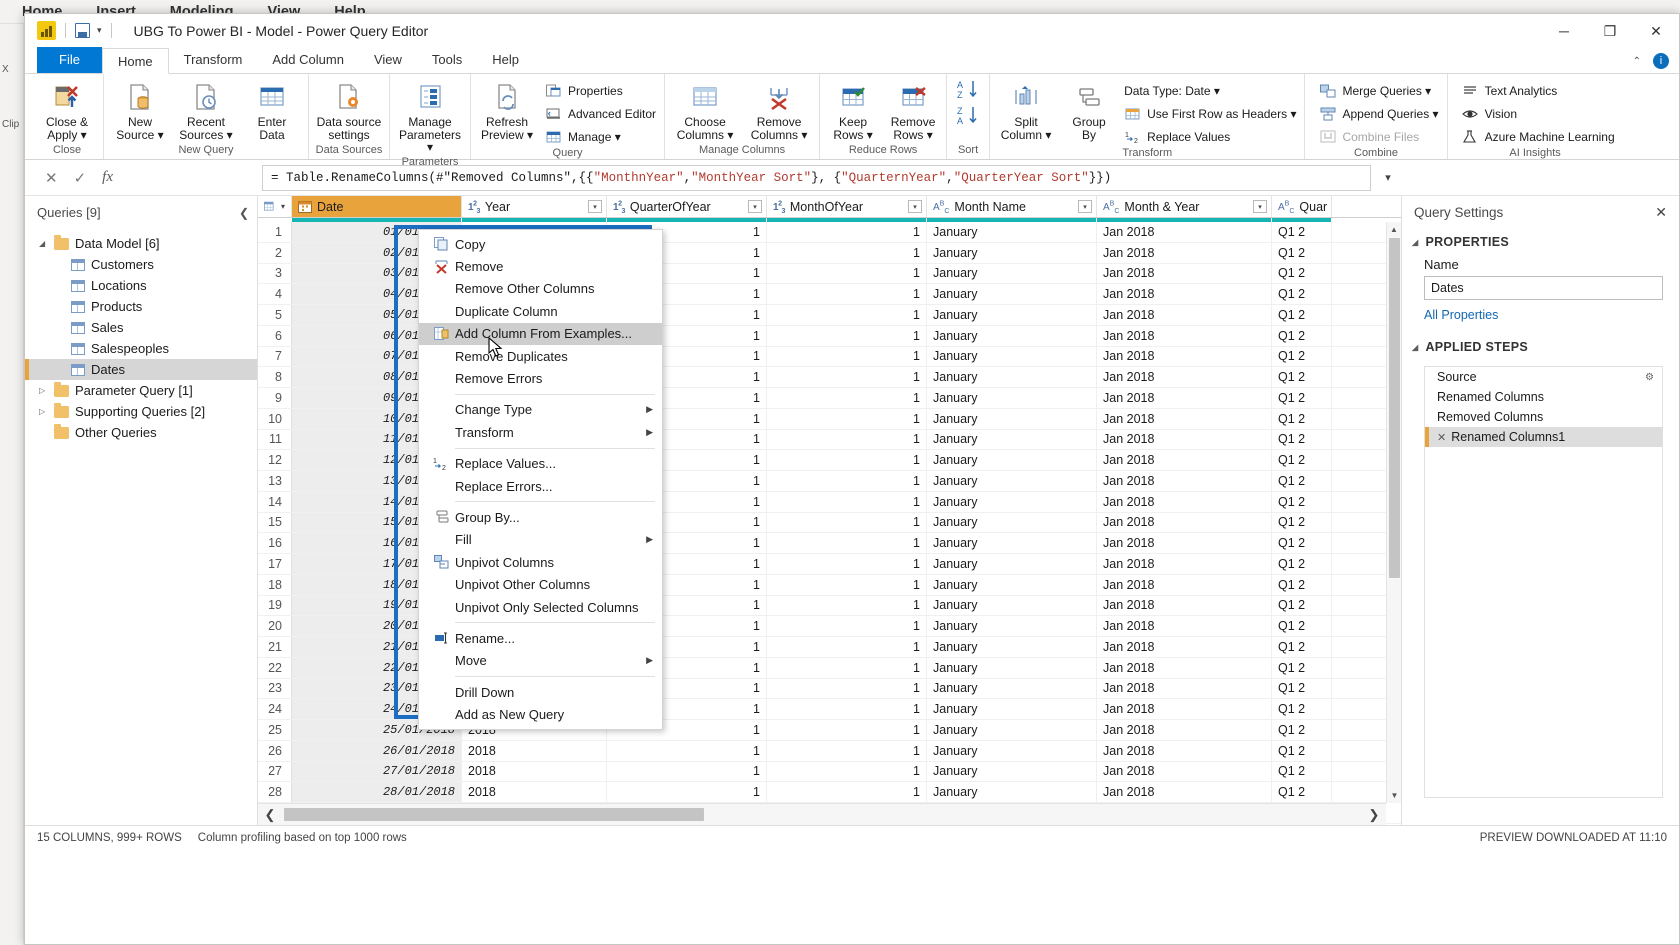  Describe the element at coordinates (600, 137) in the screenshot. I see `manage-query-button: Manage ▾` at that location.